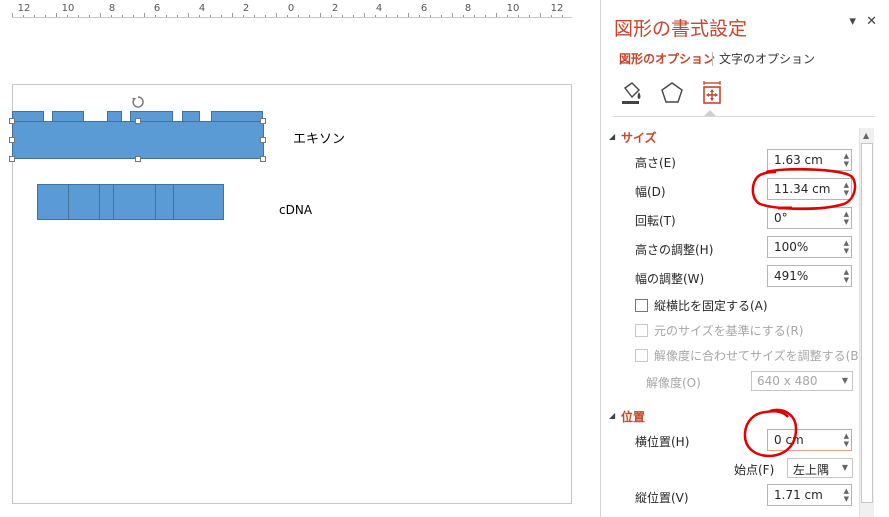 The image size is (889, 517). What do you see at coordinates (632, 93) in the screenshot?
I see `fill-line-icon` at bounding box center [632, 93].